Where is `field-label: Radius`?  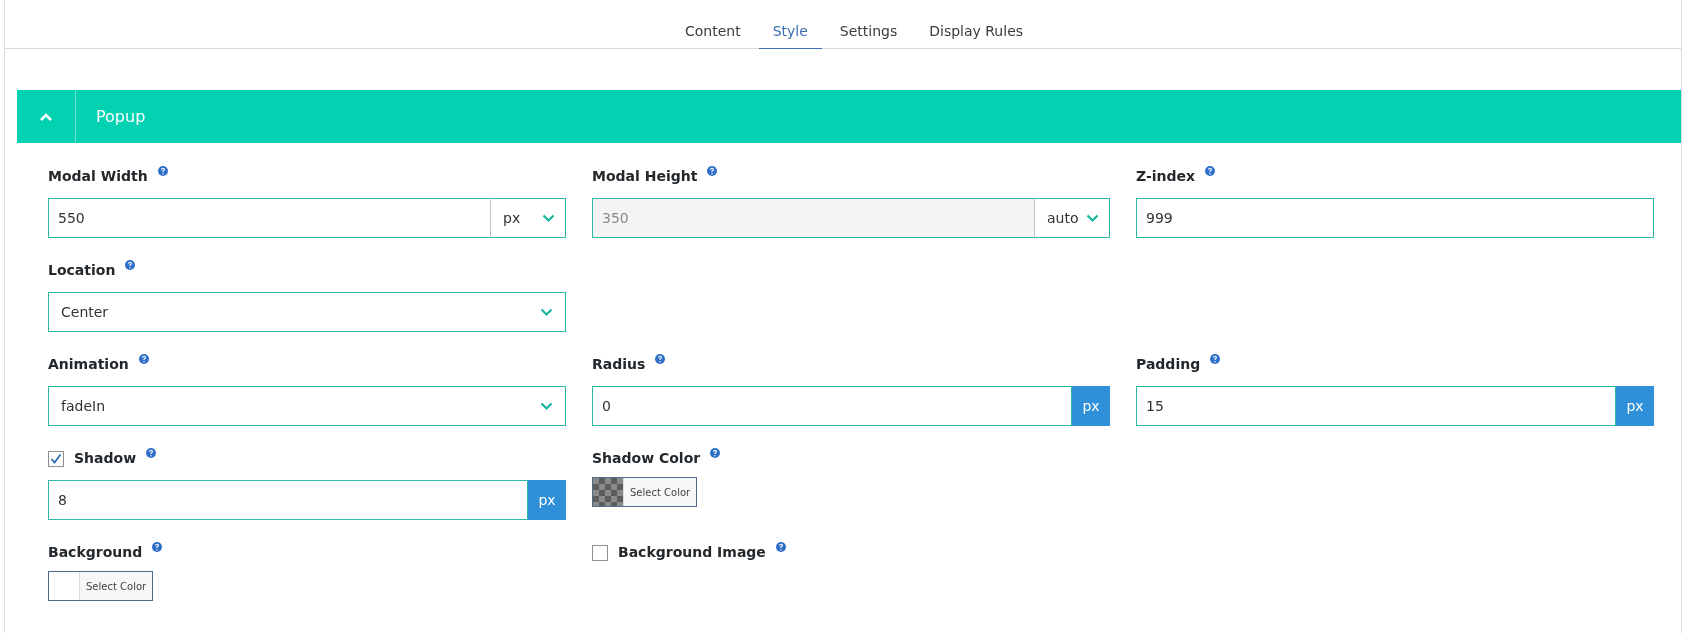 field-label: Radius is located at coordinates (619, 364).